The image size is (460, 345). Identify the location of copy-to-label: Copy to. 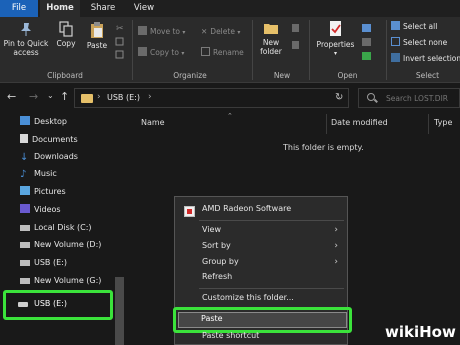
(164, 52).